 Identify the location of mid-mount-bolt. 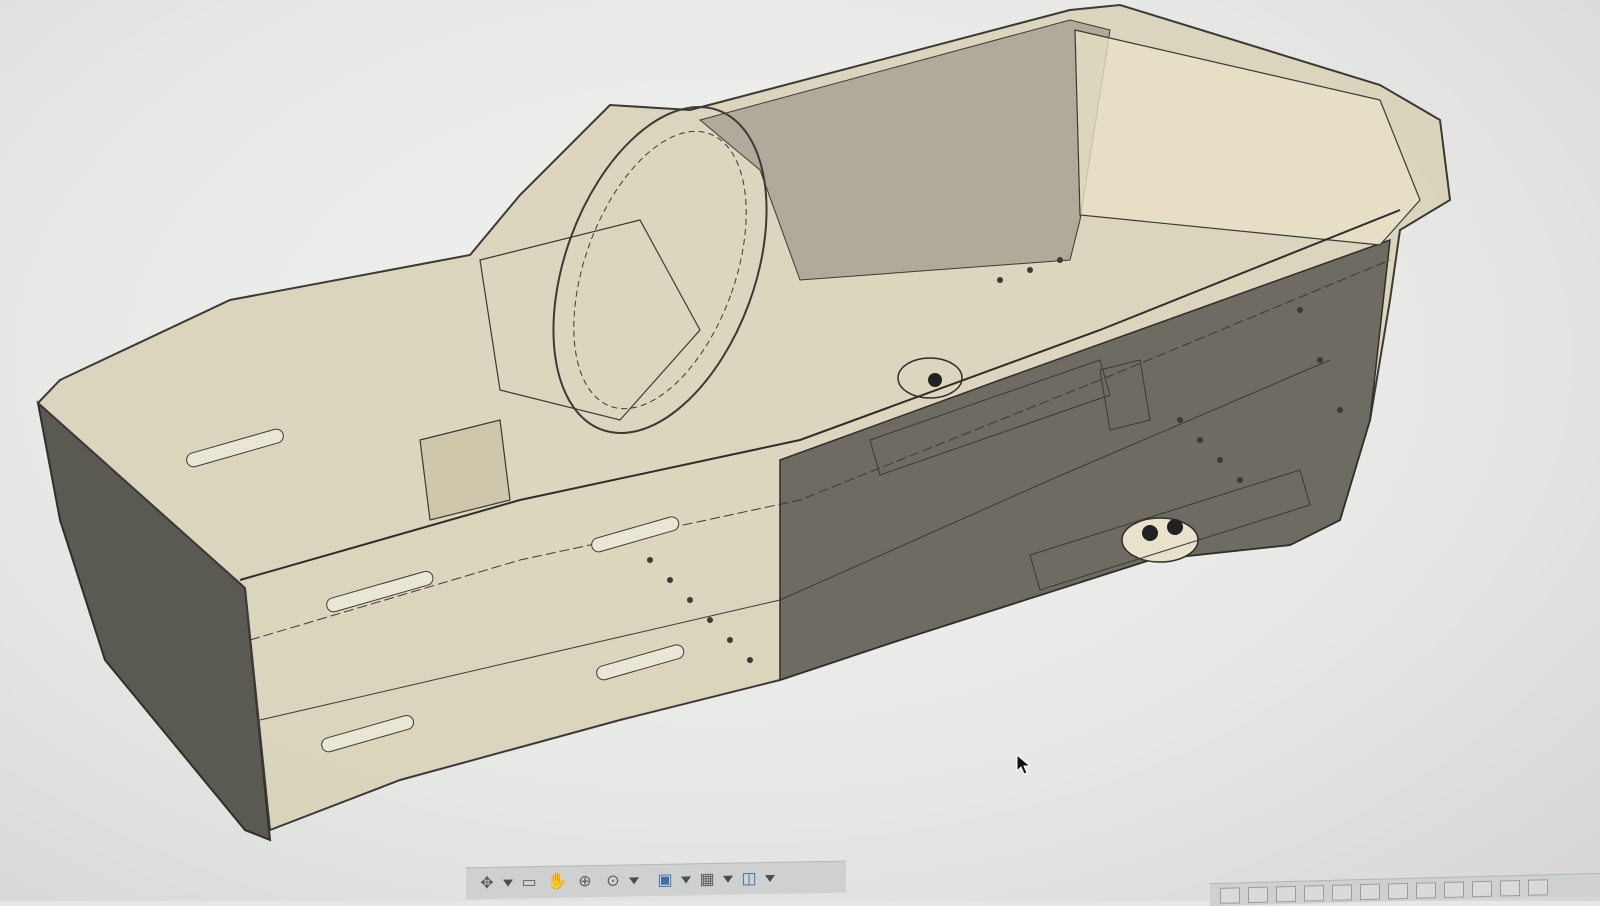
(935, 380).